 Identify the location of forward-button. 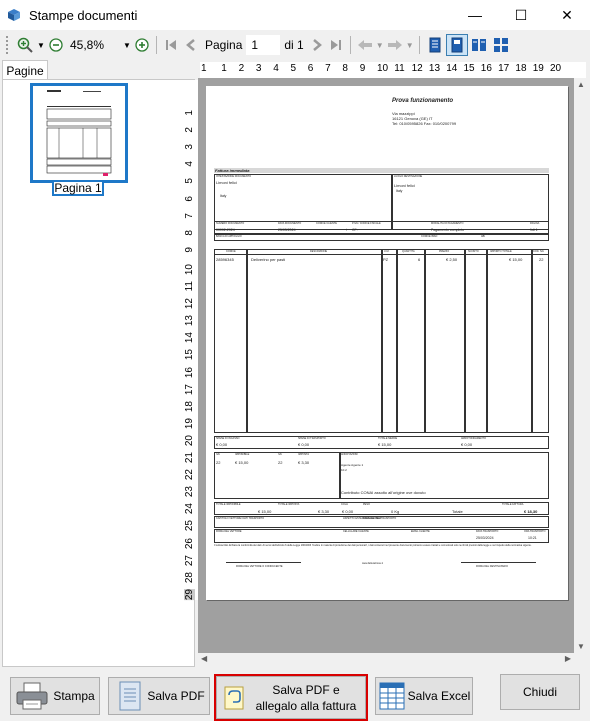
(395, 45).